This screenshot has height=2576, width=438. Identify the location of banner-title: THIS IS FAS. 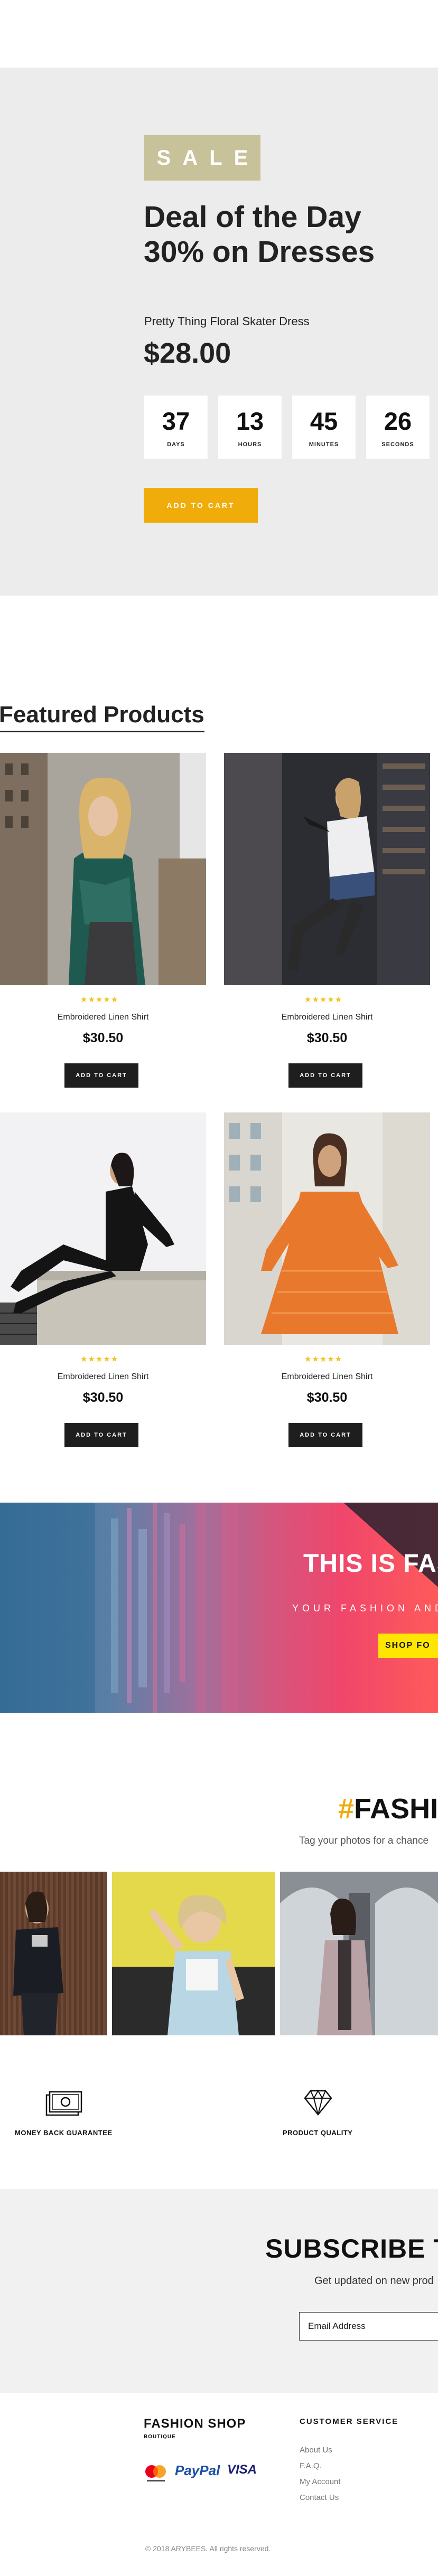
(370, 1564).